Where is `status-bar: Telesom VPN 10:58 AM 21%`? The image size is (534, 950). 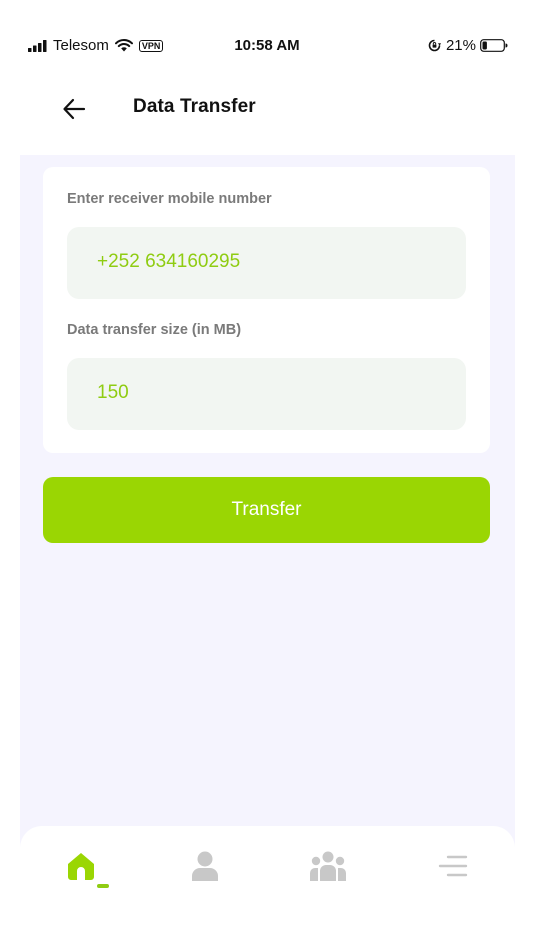 status-bar: Telesom VPN 10:58 AM 21% is located at coordinates (267, 46).